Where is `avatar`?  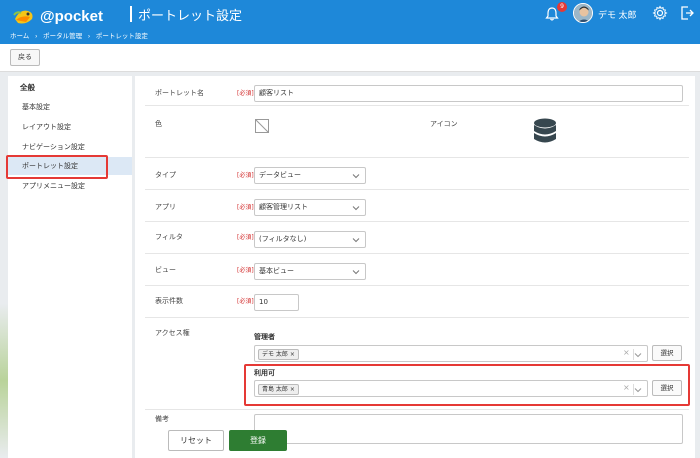
avatar is located at coordinates (583, 13).